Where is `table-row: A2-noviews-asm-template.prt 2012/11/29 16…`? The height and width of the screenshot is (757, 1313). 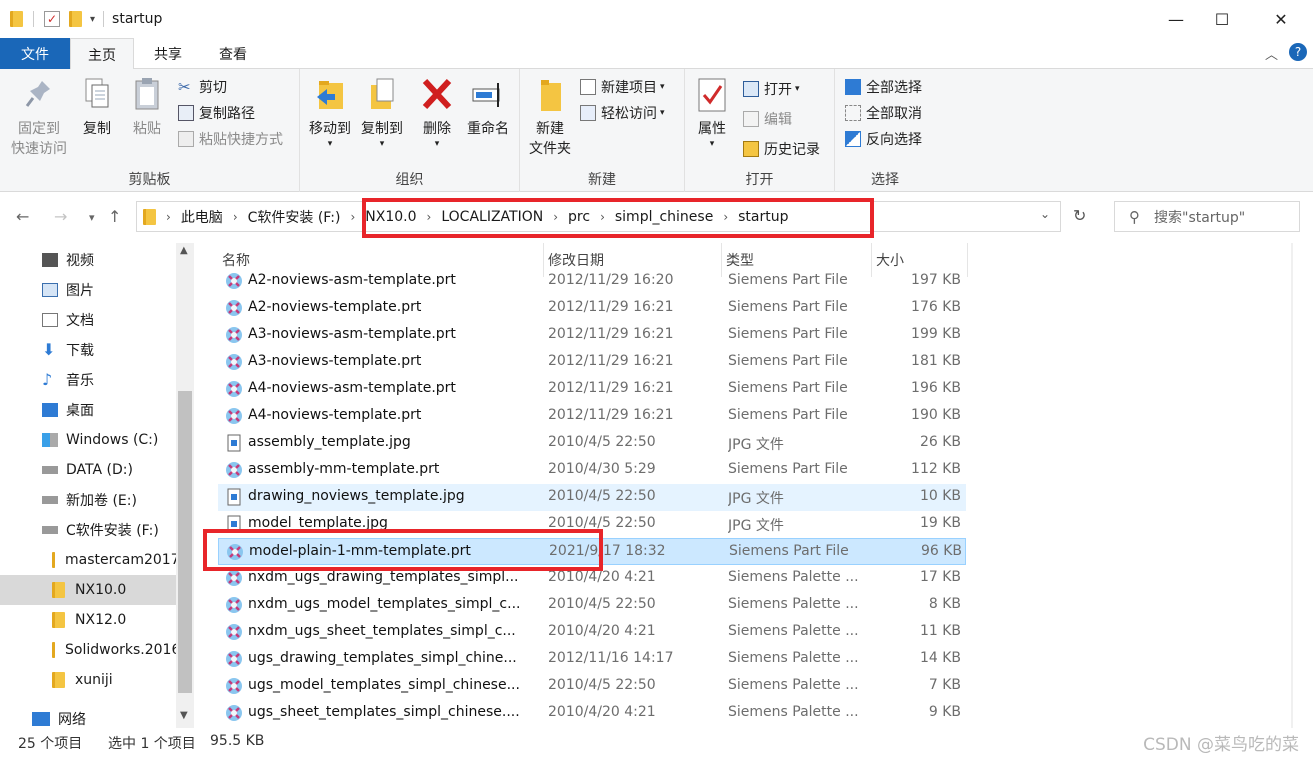 table-row: A2-noviews-asm-template.prt 2012/11/29 16… is located at coordinates (592, 281).